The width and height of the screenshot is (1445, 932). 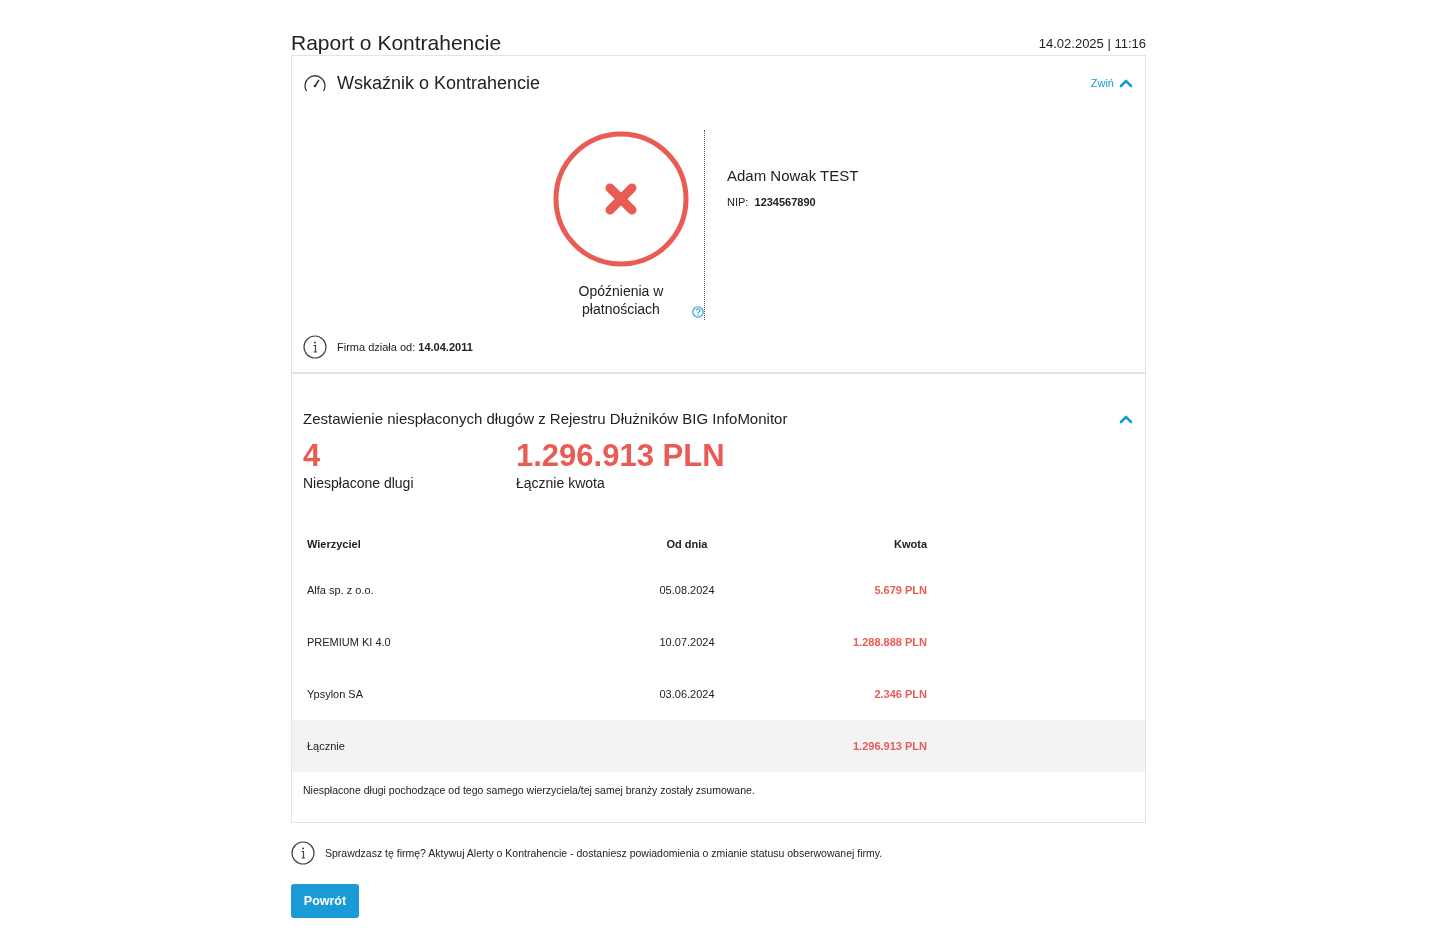 I want to click on alert-text: Sprawdzasz tę firmę? Aktywuj Alerty o Kontrahencie - dostaniesz powiadomienia o zmianie statusu obserwowanej firmy., so click(x=604, y=853).